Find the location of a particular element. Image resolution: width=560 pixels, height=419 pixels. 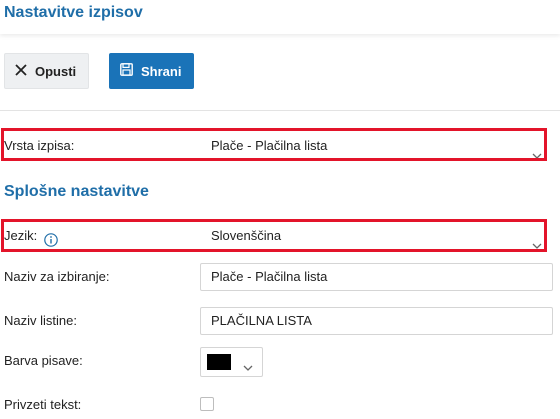

cancel-button: Opusti is located at coordinates (46, 71).